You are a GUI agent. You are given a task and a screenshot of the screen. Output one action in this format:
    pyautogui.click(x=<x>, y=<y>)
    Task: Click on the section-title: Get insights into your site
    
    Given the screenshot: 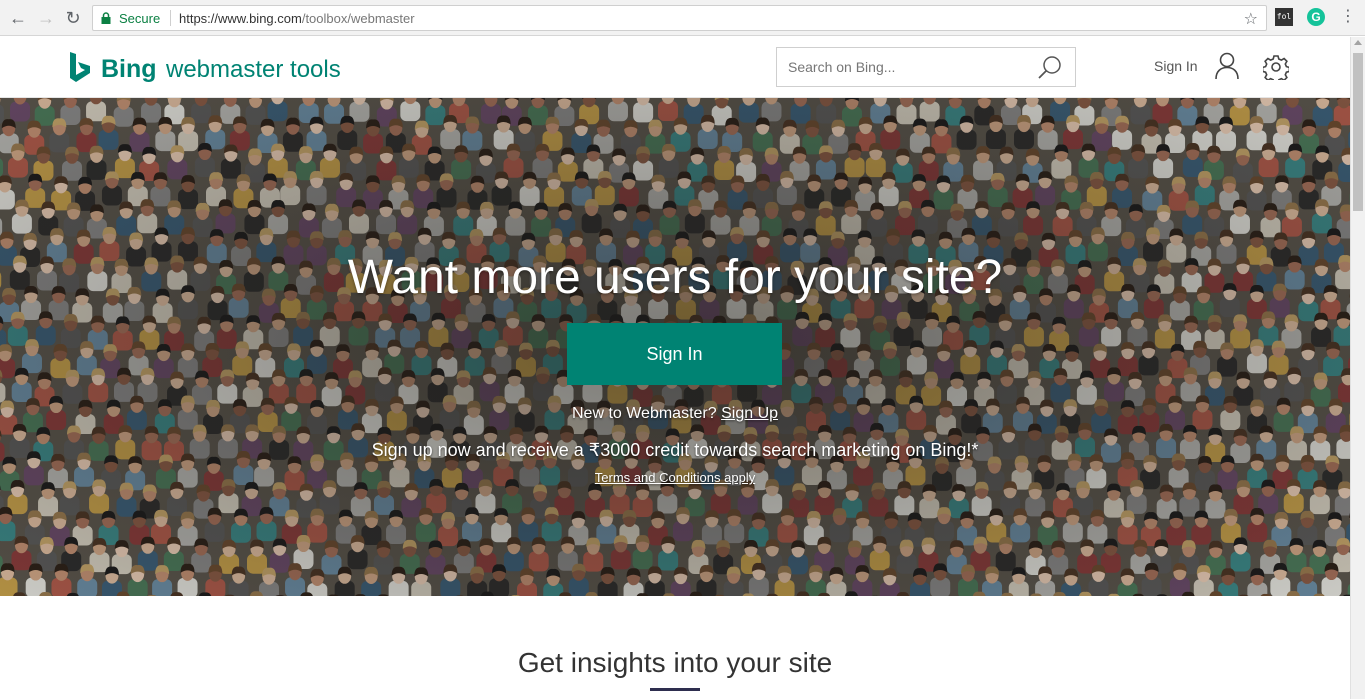 What is the action you would take?
    pyautogui.click(x=675, y=662)
    